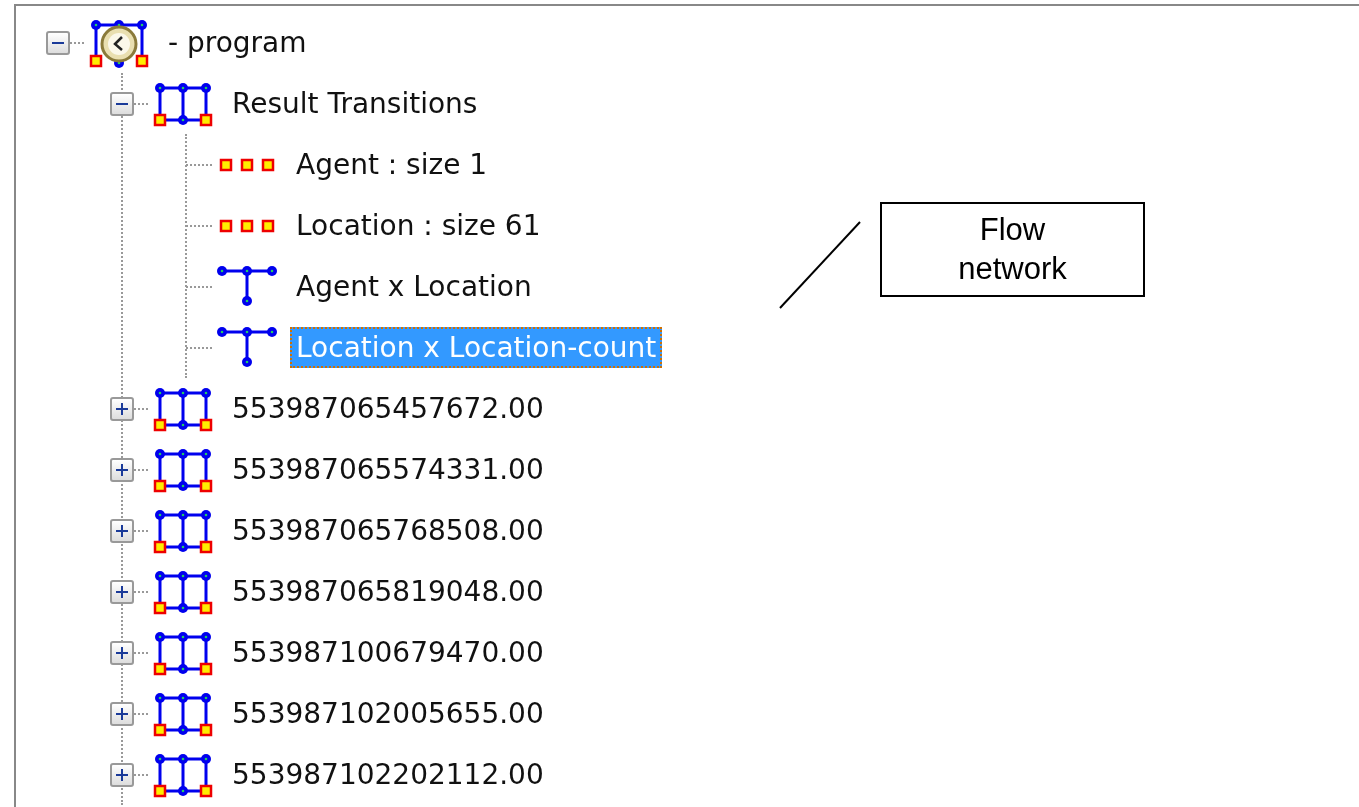  What do you see at coordinates (355, 103) in the screenshot?
I see `tree-item: Result Transitions` at bounding box center [355, 103].